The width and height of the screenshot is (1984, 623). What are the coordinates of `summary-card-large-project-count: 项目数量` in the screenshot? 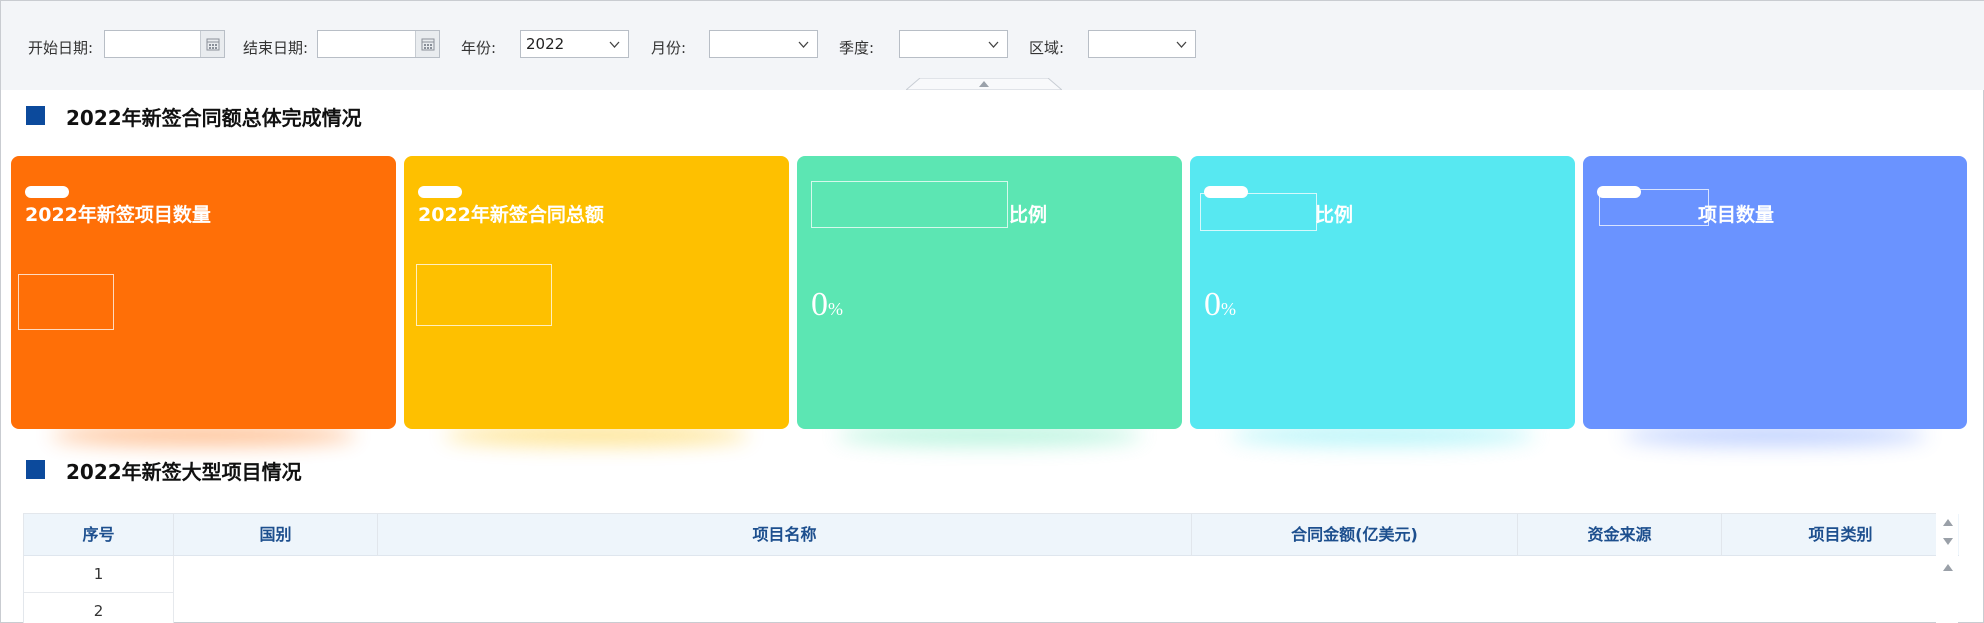 It's located at (1775, 300).